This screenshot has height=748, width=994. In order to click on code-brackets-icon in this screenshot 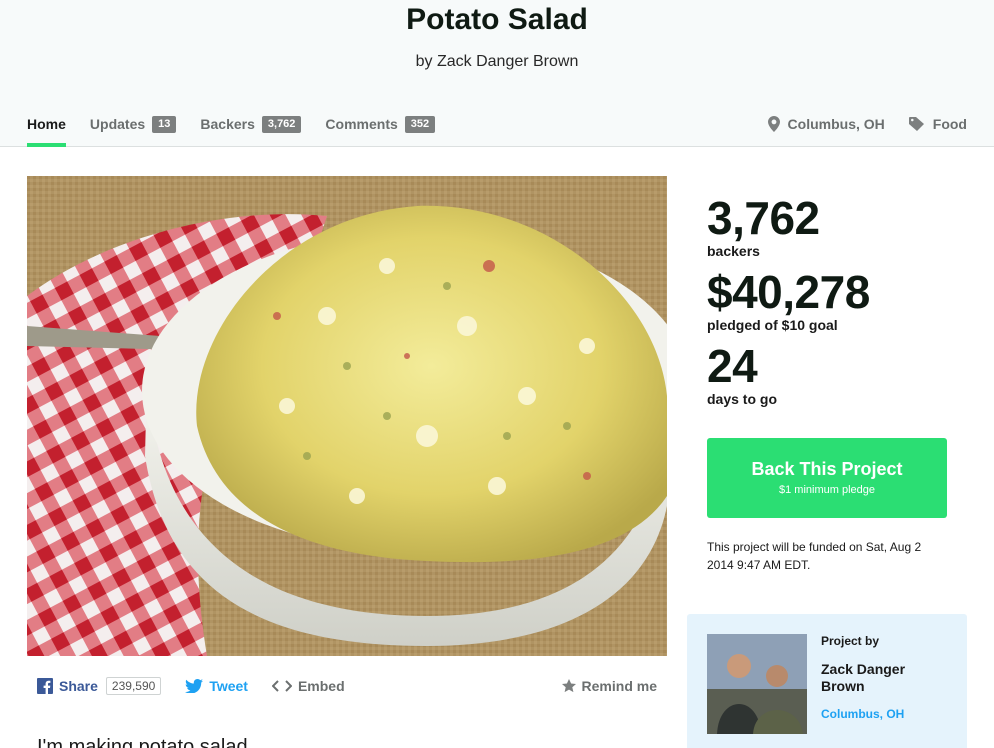, I will do `click(281, 686)`.